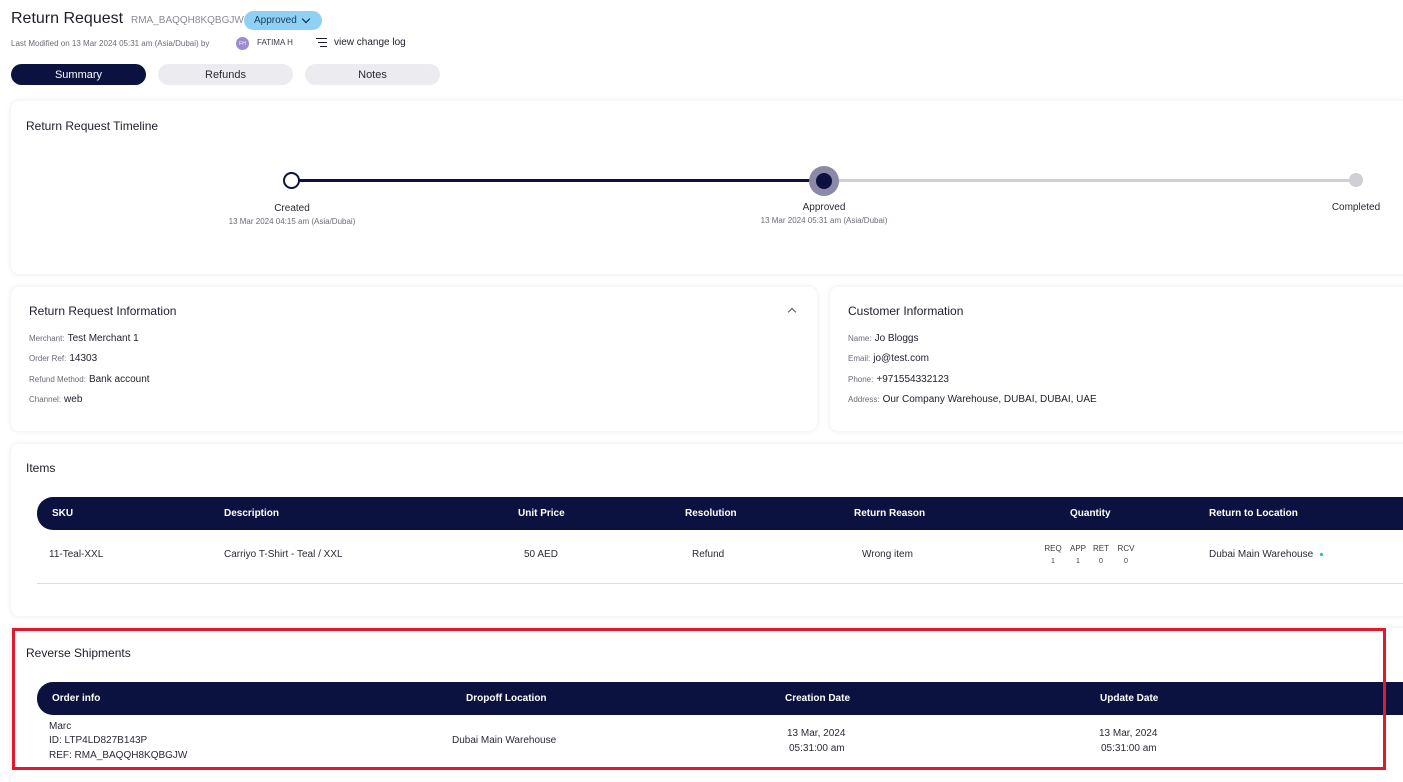 The width and height of the screenshot is (1403, 782). What do you see at coordinates (901, 358) in the screenshot?
I see `field-value: jo@test.com` at bounding box center [901, 358].